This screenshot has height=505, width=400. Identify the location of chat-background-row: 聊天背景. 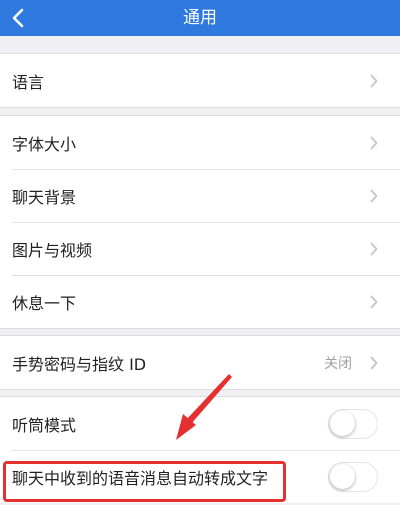
(200, 195).